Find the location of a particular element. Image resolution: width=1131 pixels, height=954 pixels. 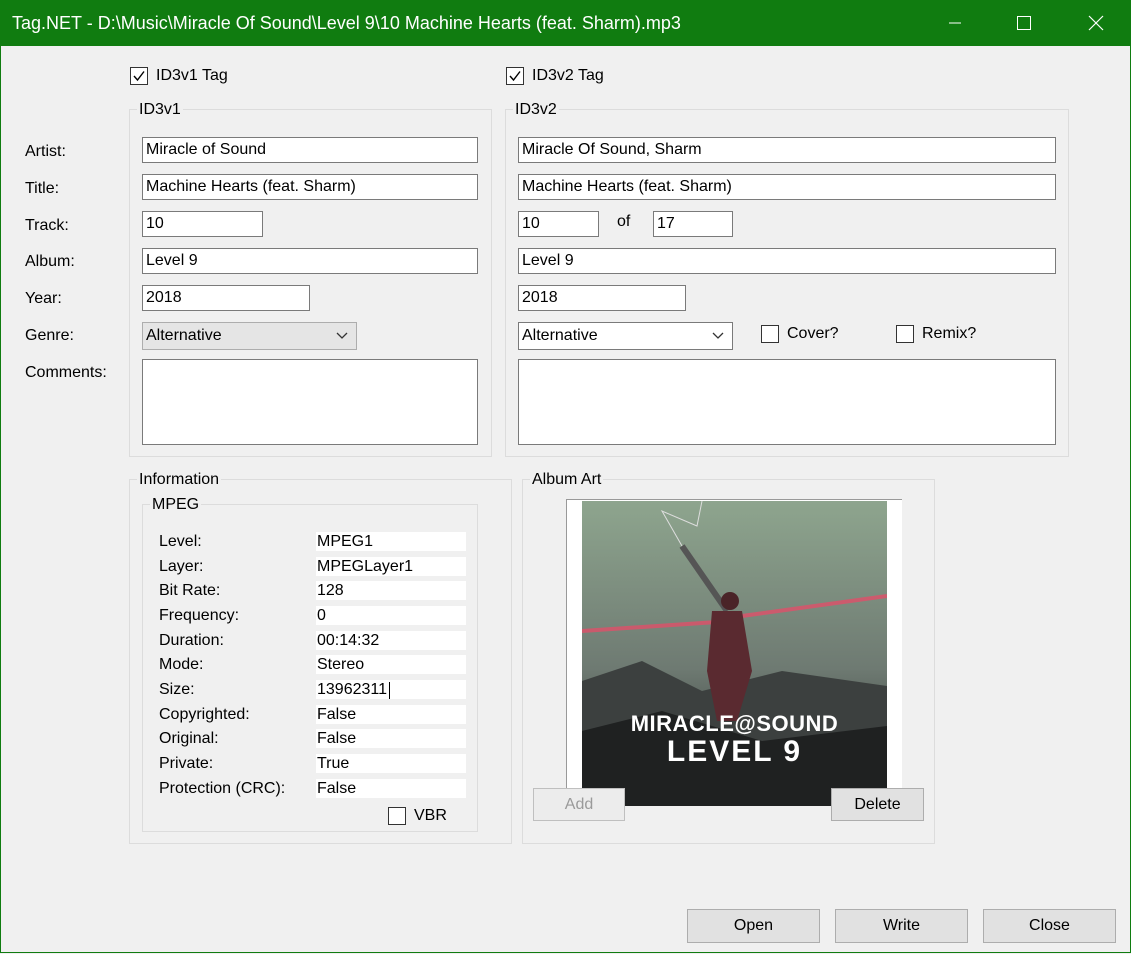

close-window-button is located at coordinates (1096, 23).